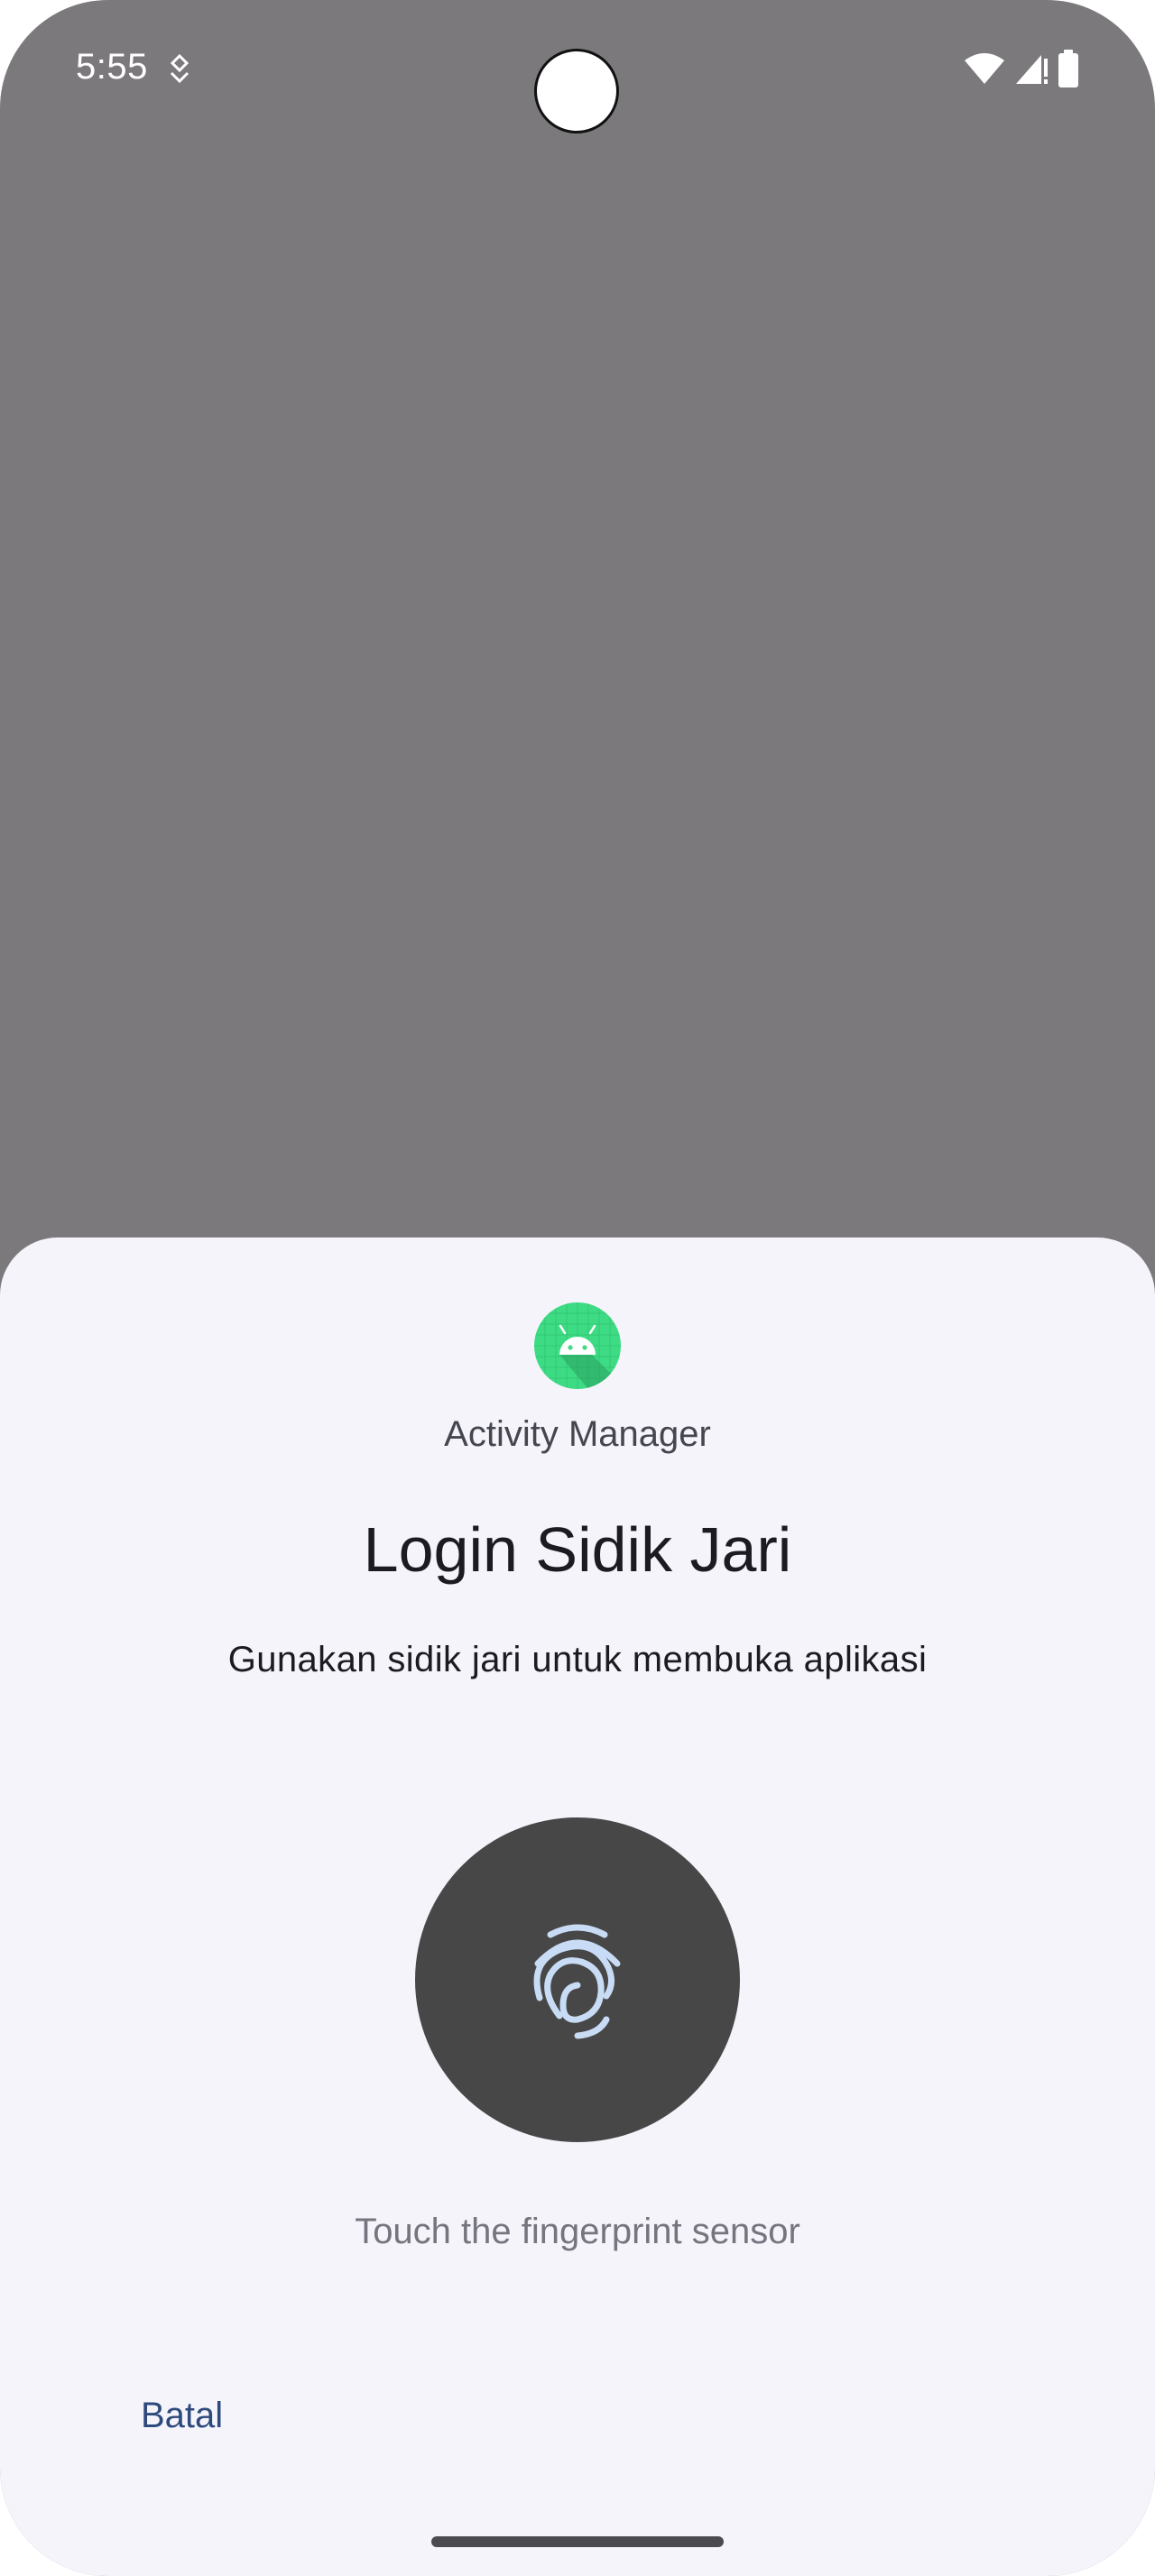 This screenshot has width=1155, height=2576. What do you see at coordinates (984, 68) in the screenshot?
I see `wifi-icon` at bounding box center [984, 68].